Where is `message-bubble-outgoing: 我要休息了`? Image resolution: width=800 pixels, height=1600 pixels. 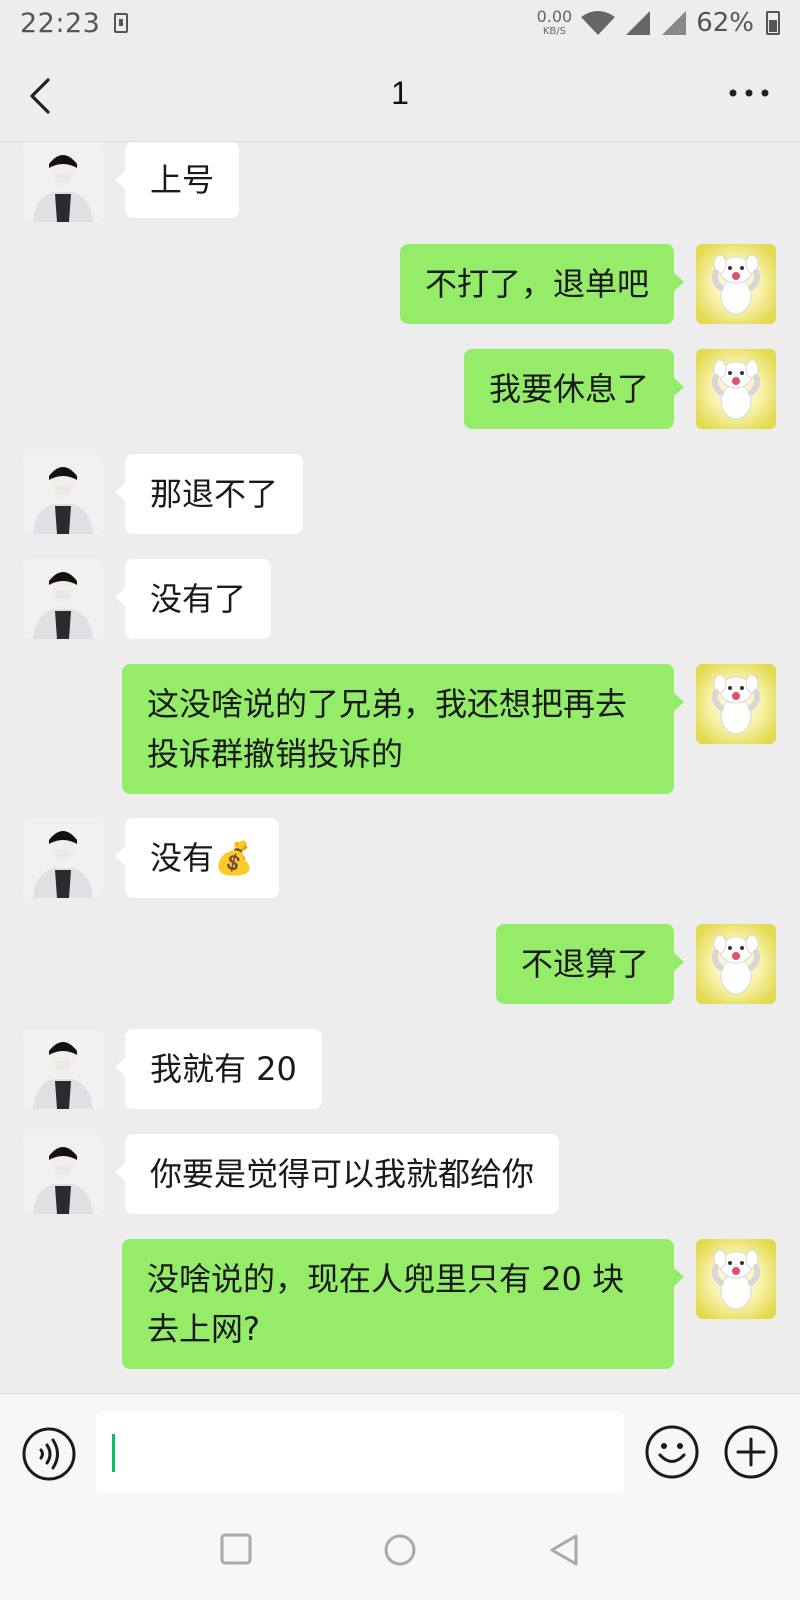 message-bubble-outgoing: 我要休息了 is located at coordinates (574, 389).